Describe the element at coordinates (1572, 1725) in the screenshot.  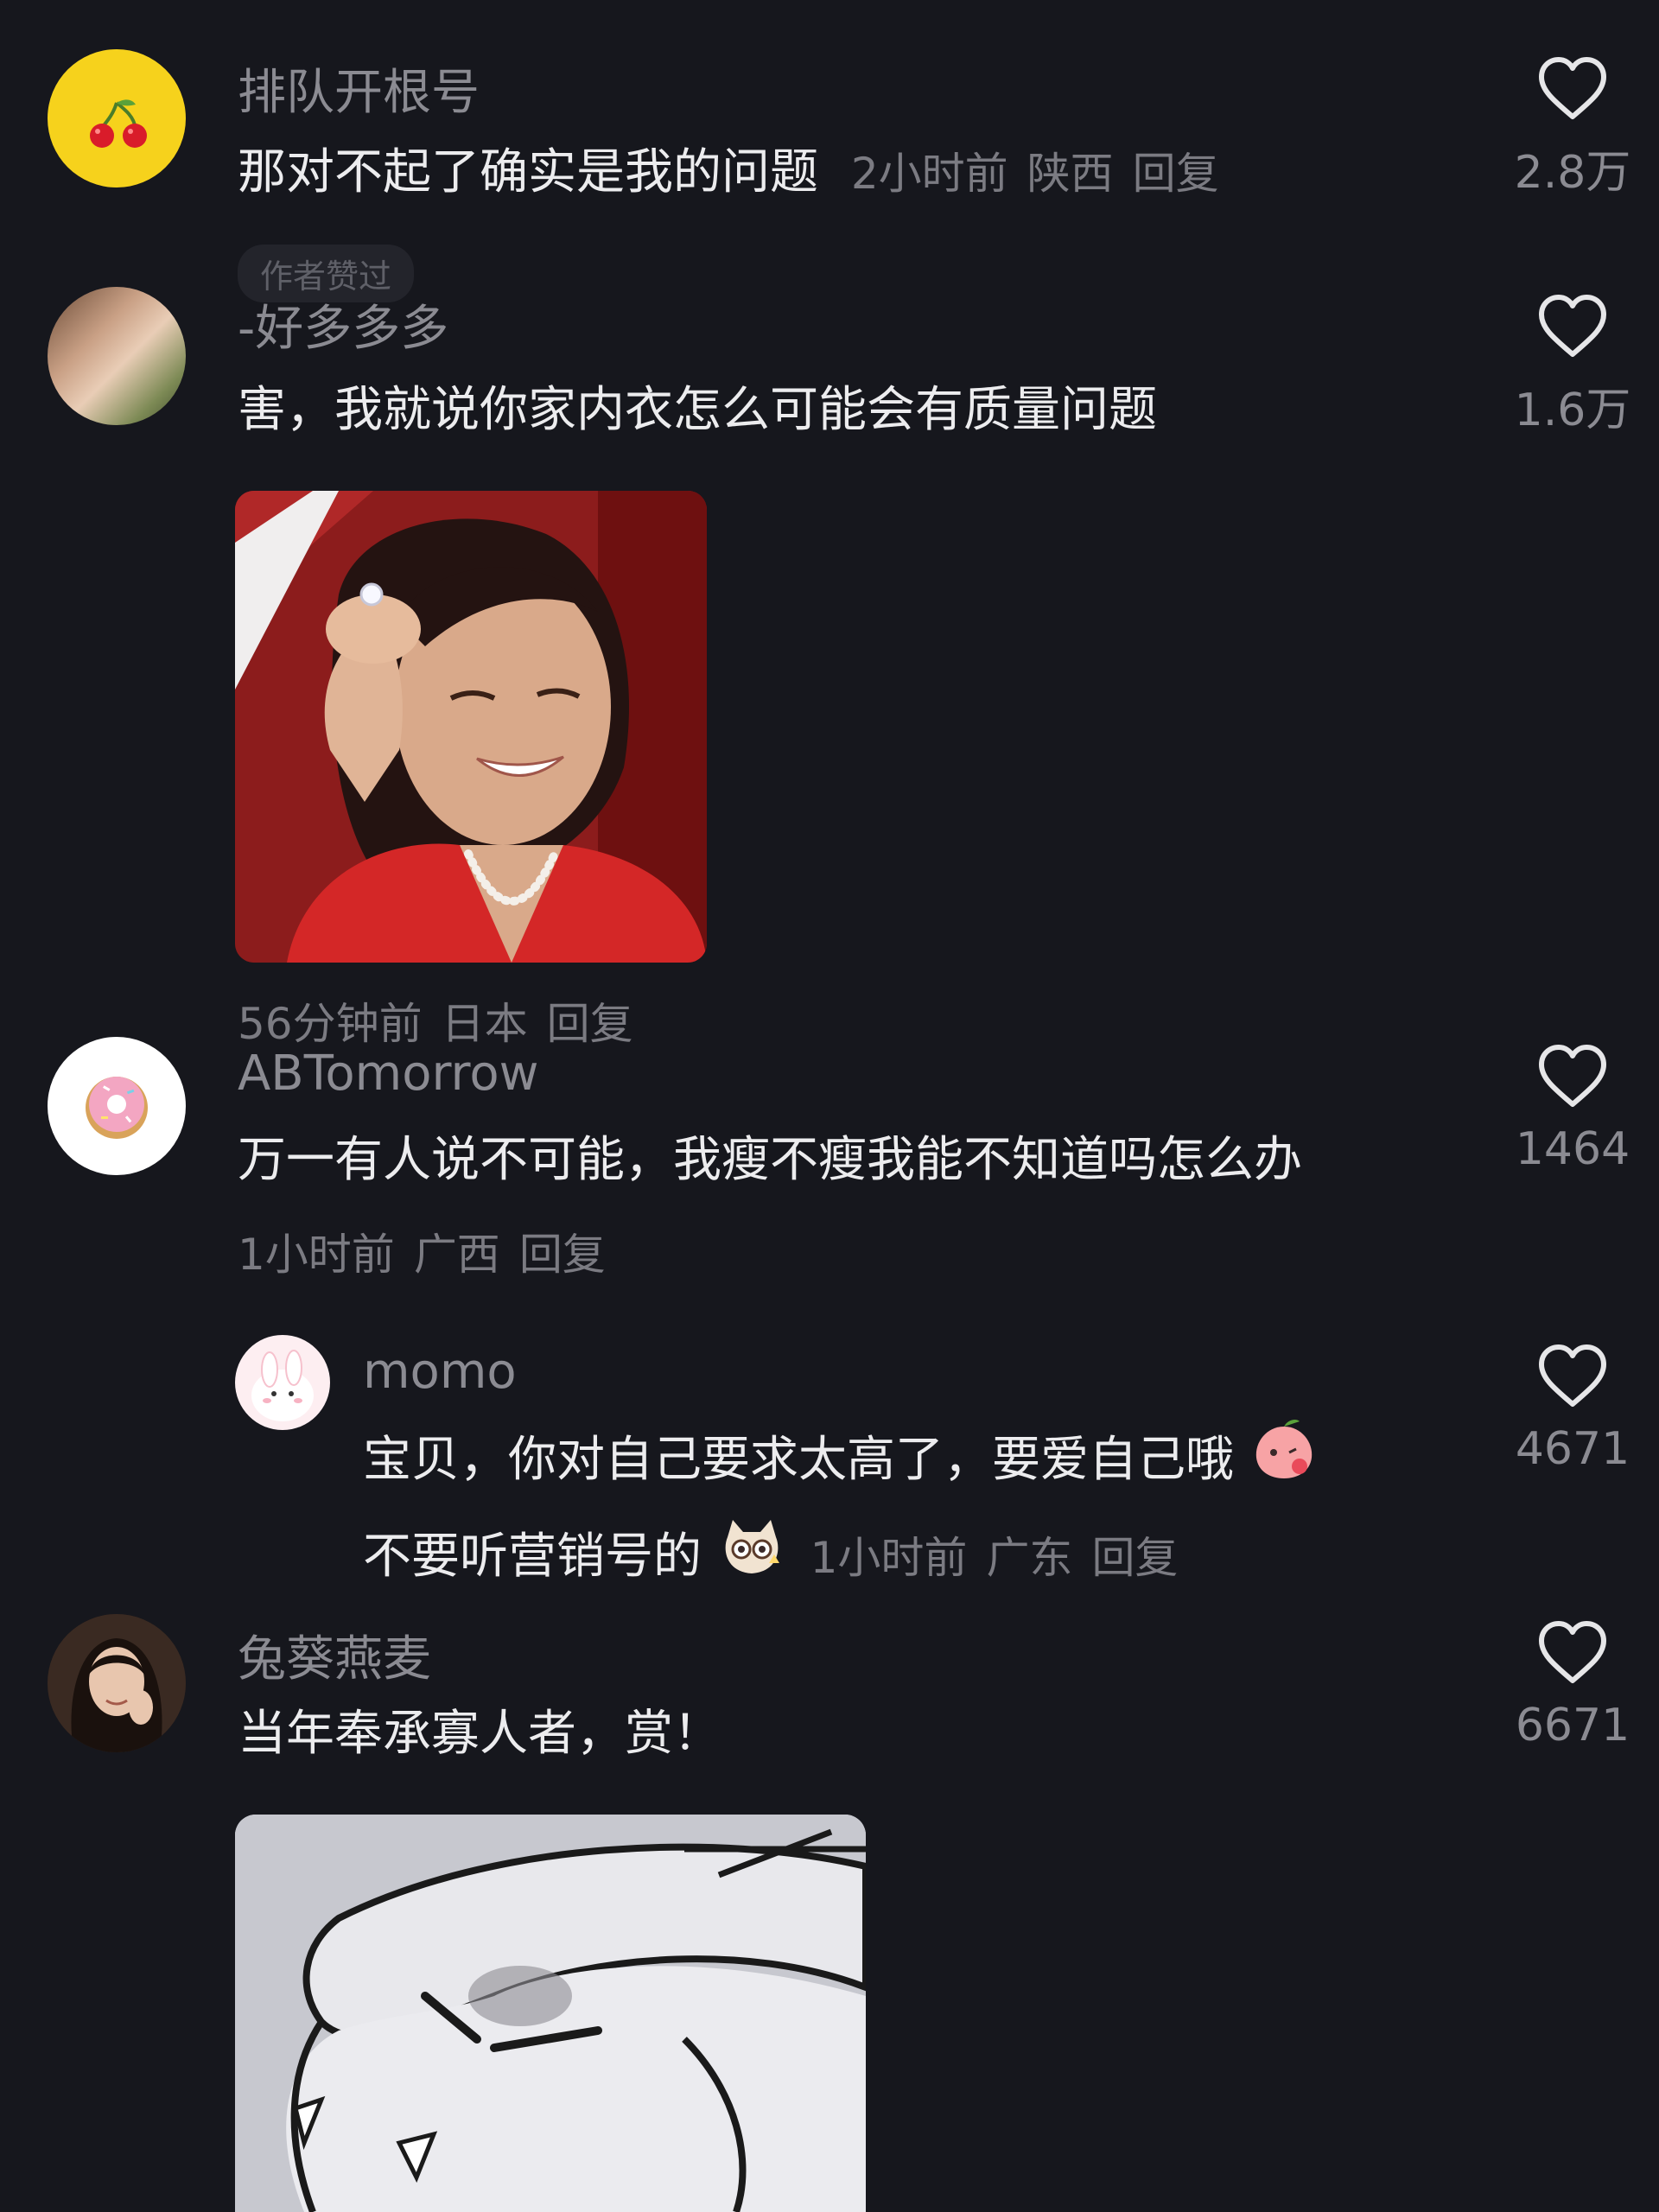
I see `like-count: 6671` at that location.